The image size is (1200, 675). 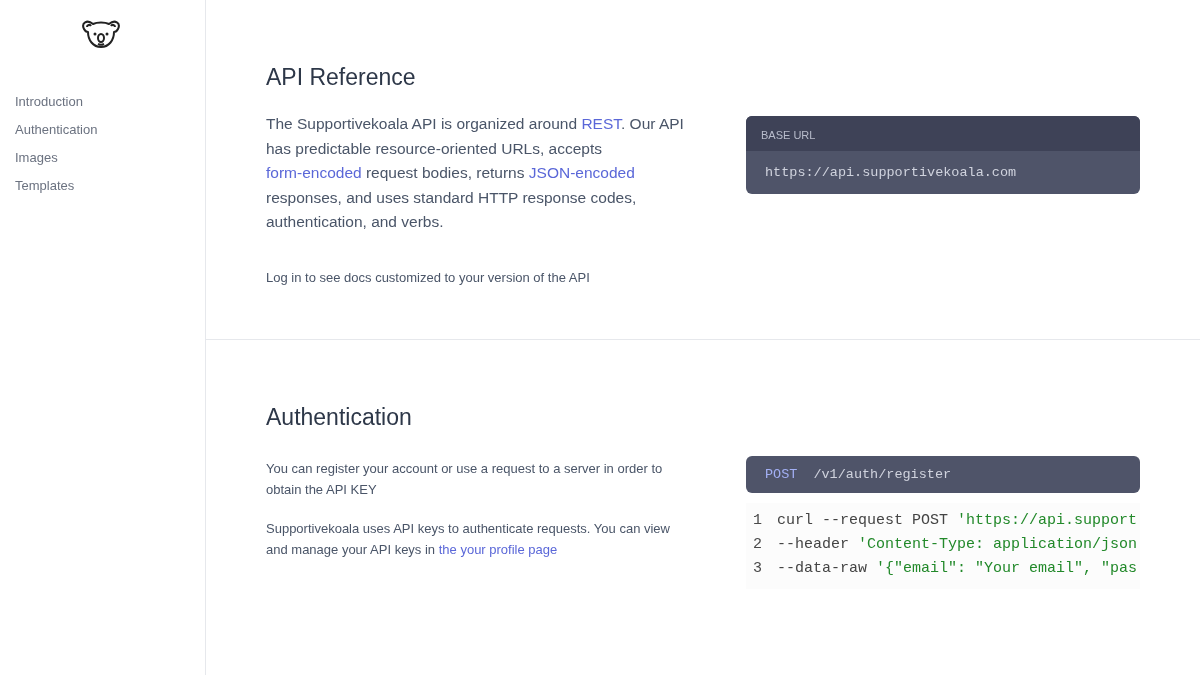 What do you see at coordinates (601, 123) in the screenshot?
I see `link: REST` at bounding box center [601, 123].